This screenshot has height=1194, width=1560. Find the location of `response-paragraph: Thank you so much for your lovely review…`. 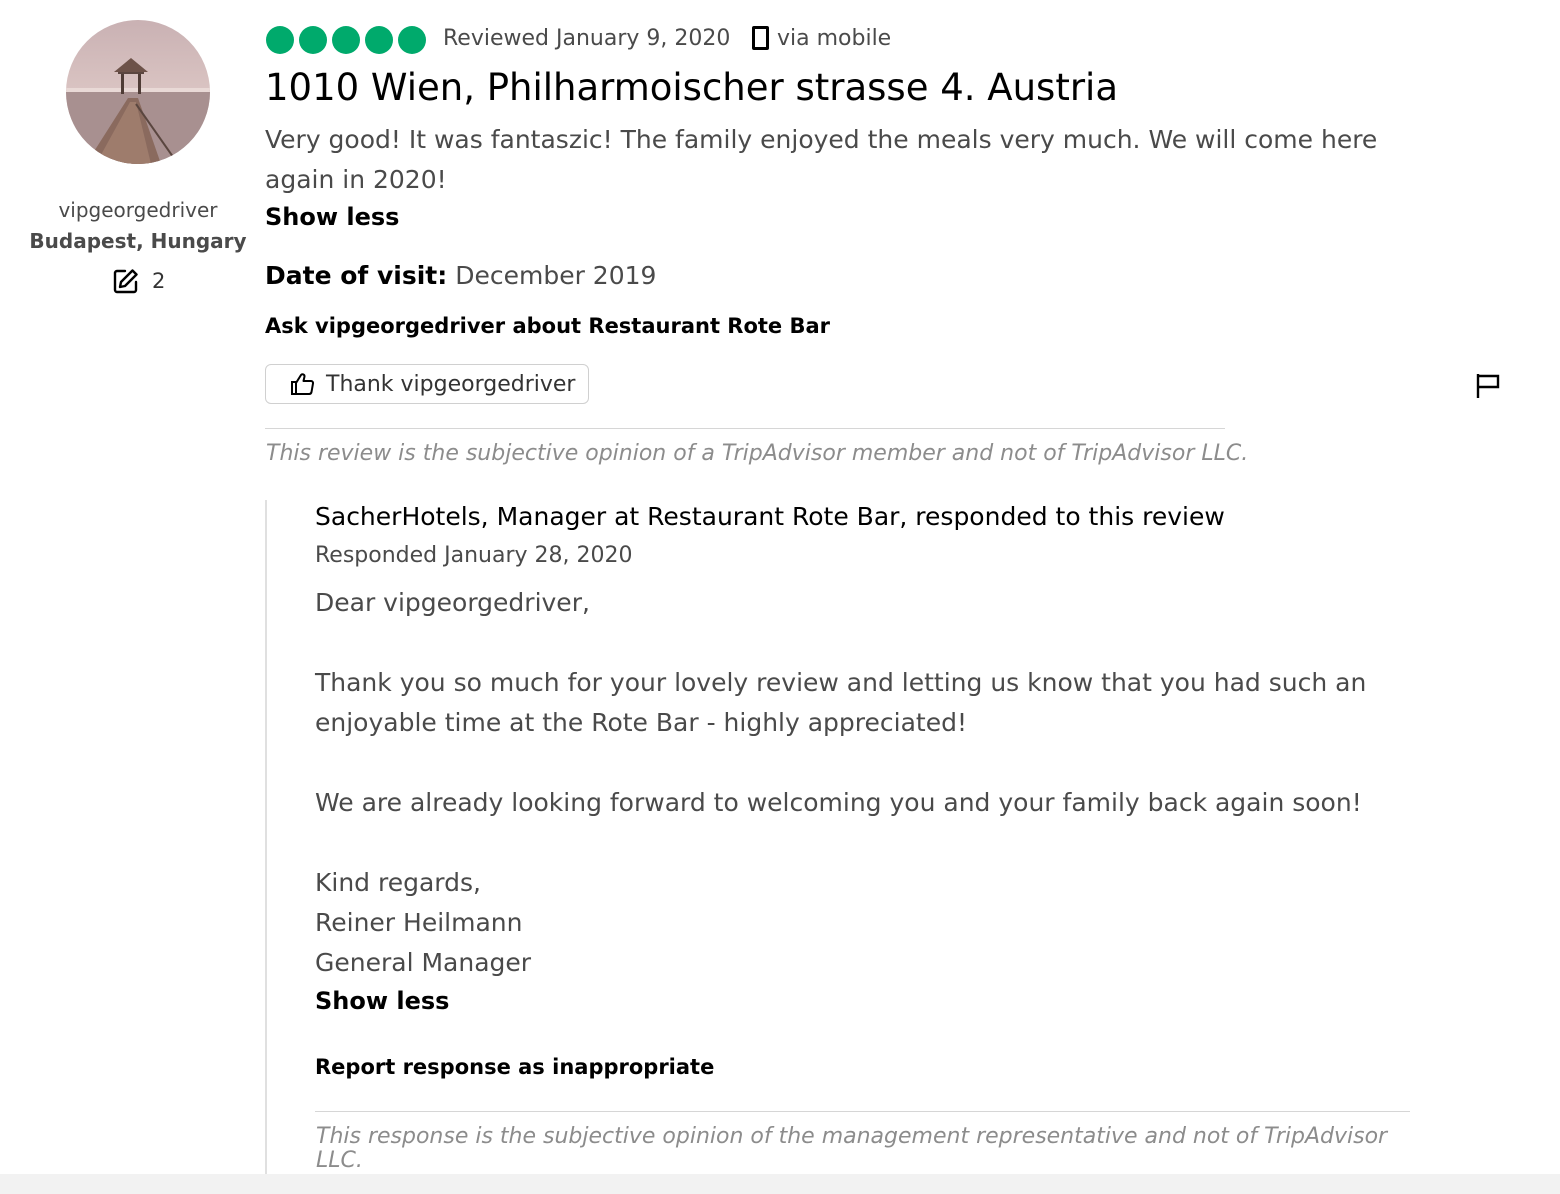

response-paragraph: Thank you so much for your lovely review… is located at coordinates (841, 702).